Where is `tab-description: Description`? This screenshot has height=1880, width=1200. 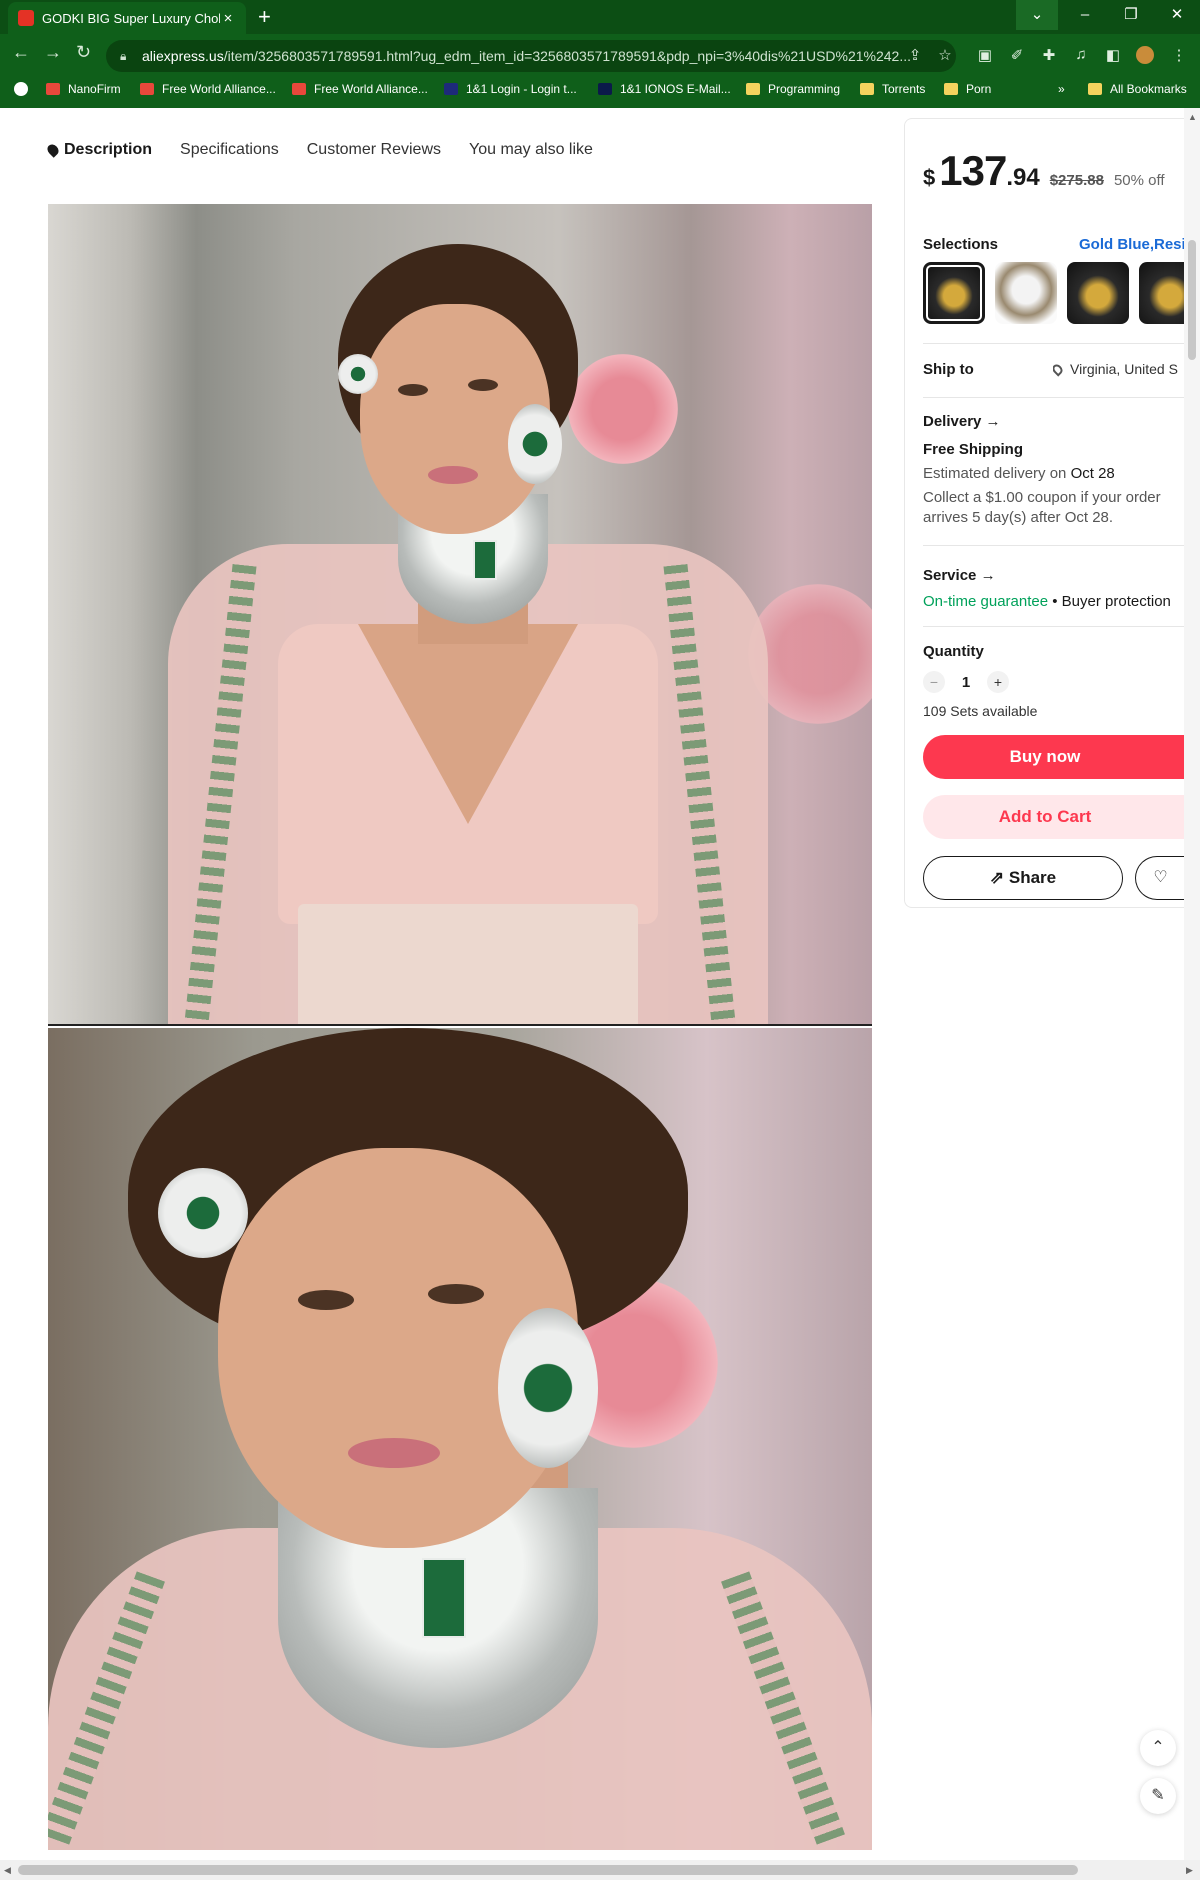
tab-description: Description is located at coordinates (99, 150).